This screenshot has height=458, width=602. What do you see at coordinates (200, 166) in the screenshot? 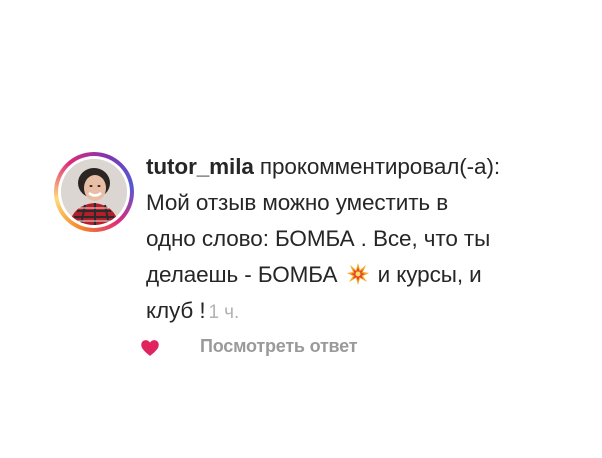
I see `username-link: tutor_mila` at bounding box center [200, 166].